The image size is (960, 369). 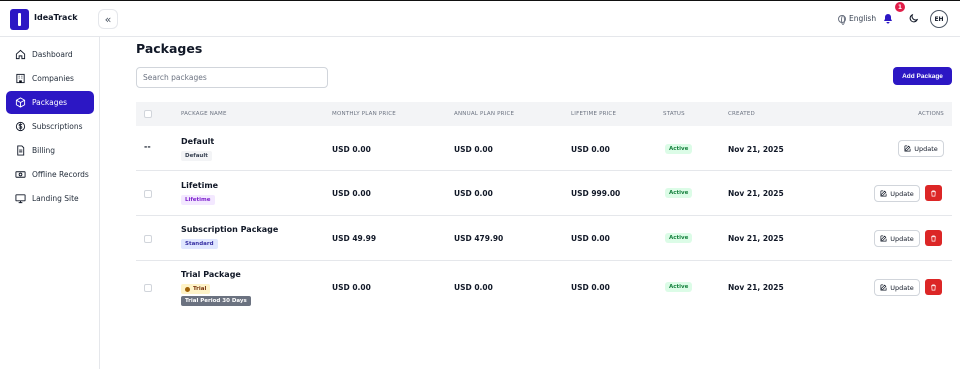 I want to click on bell-icon, so click(x=888, y=19).